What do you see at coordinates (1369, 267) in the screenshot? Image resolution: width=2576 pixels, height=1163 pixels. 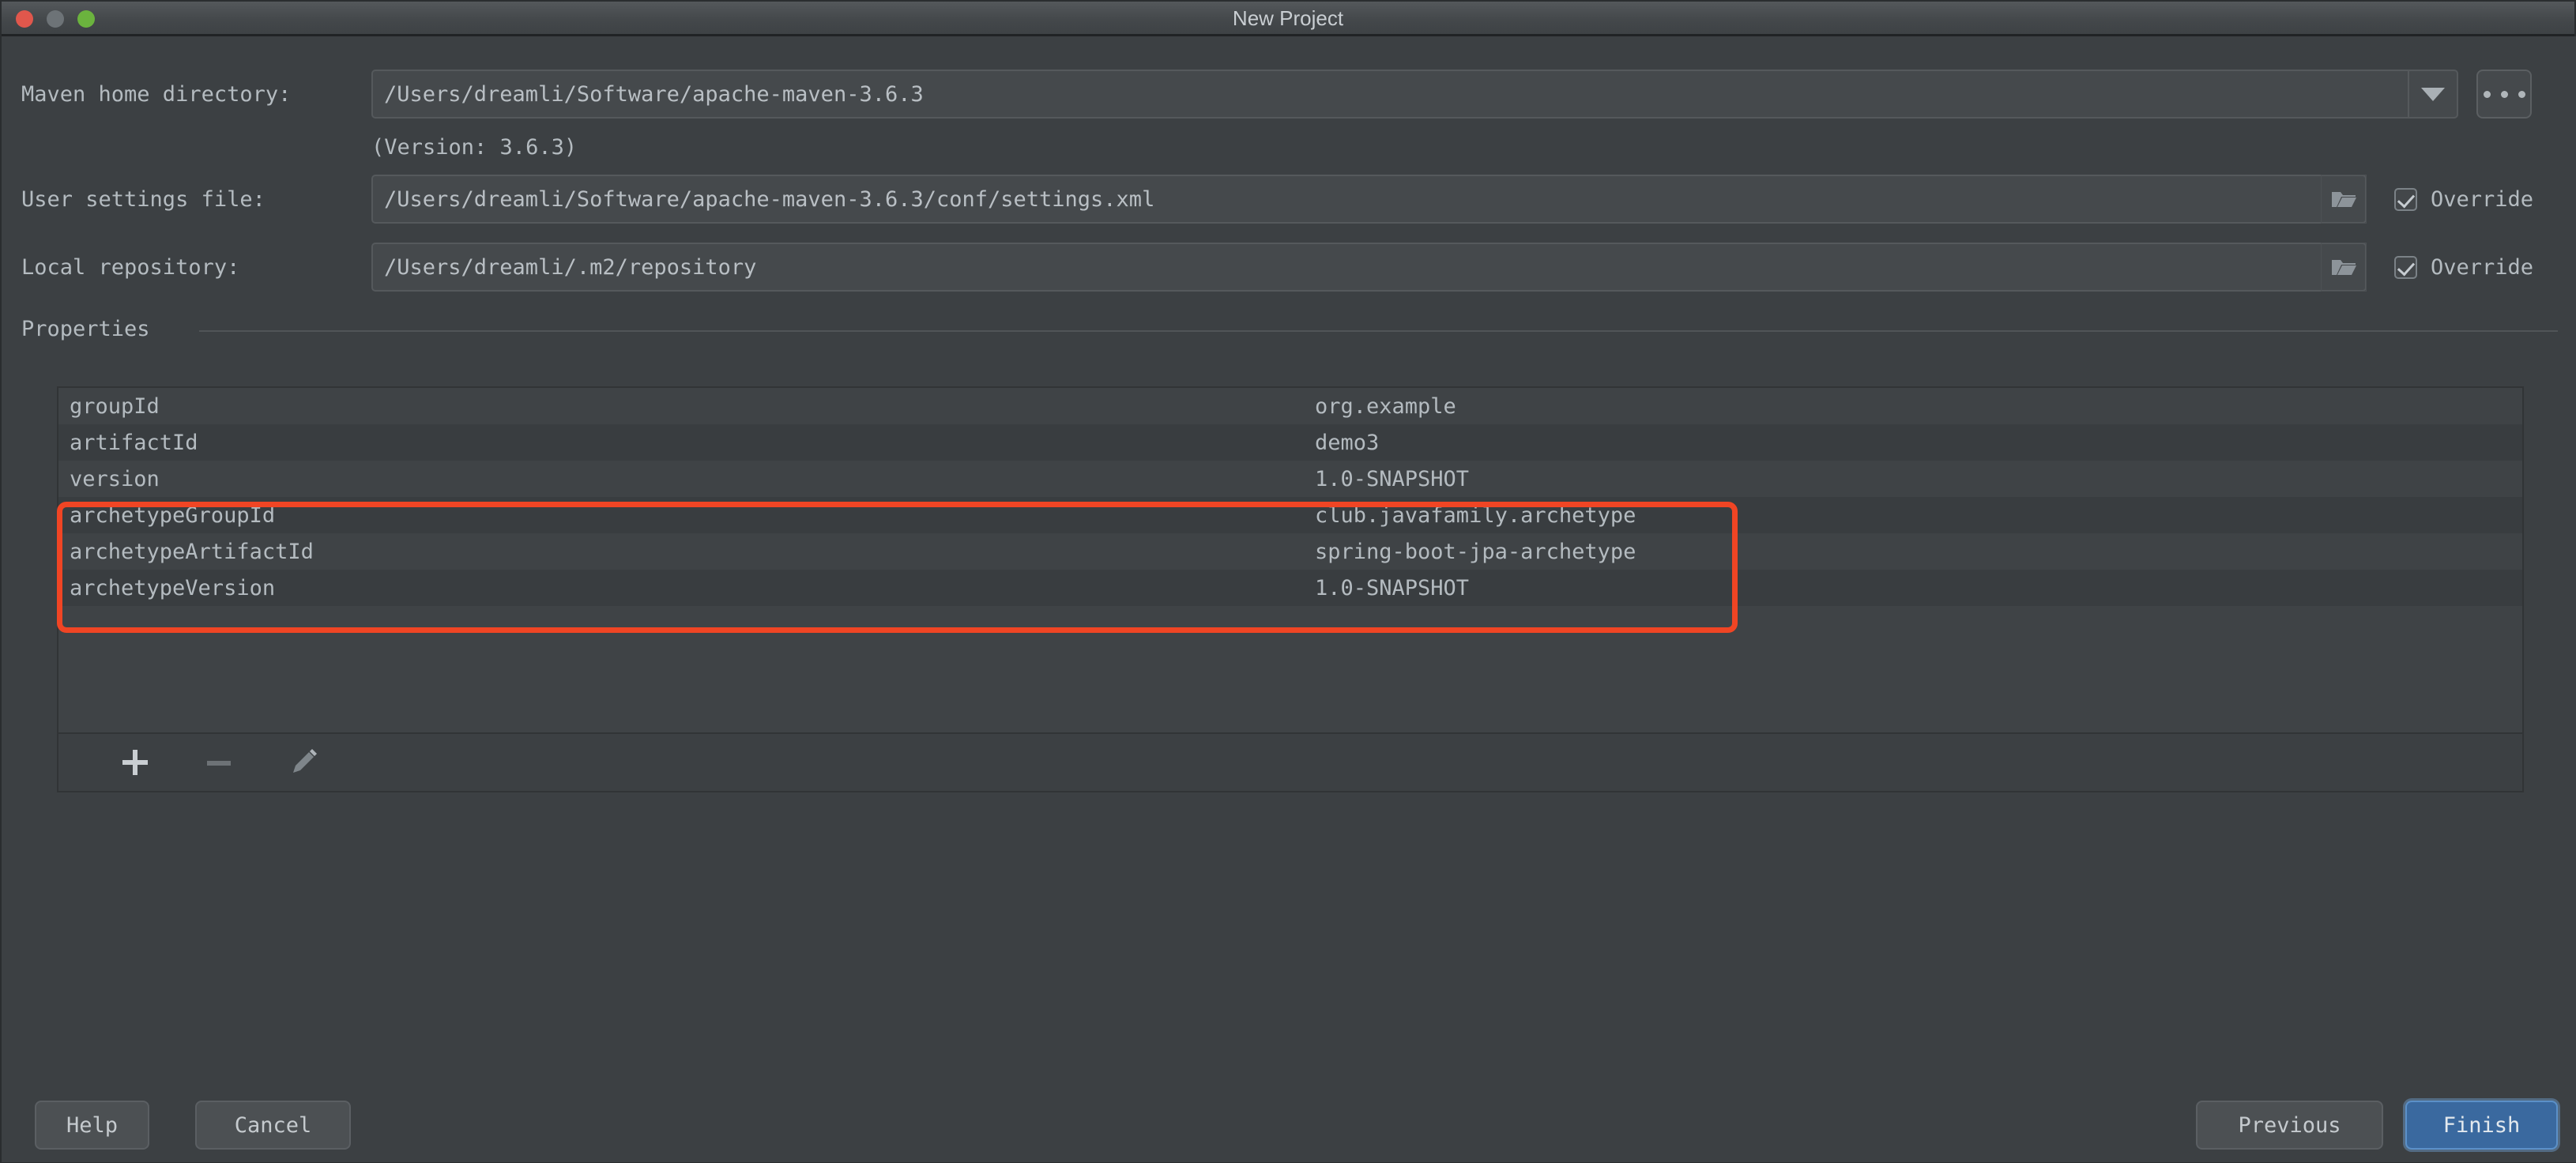 I see `local-repository-input: /Users/dreamli/.m2/repository` at bounding box center [1369, 267].